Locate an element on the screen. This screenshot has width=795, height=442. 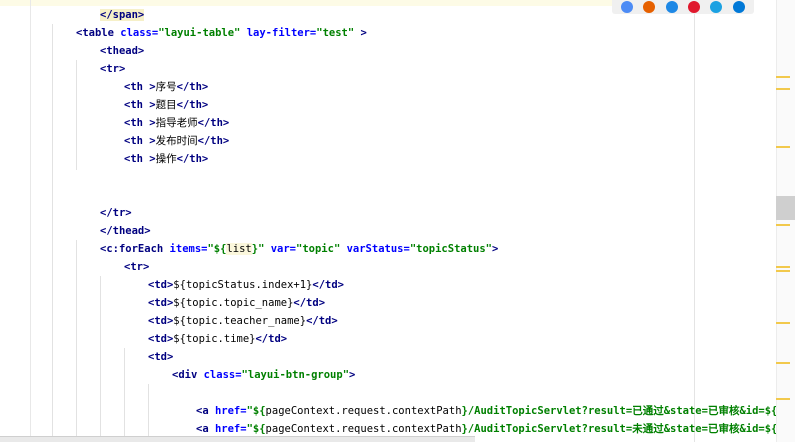
code-token: 指导老师 is located at coordinates (176, 123).